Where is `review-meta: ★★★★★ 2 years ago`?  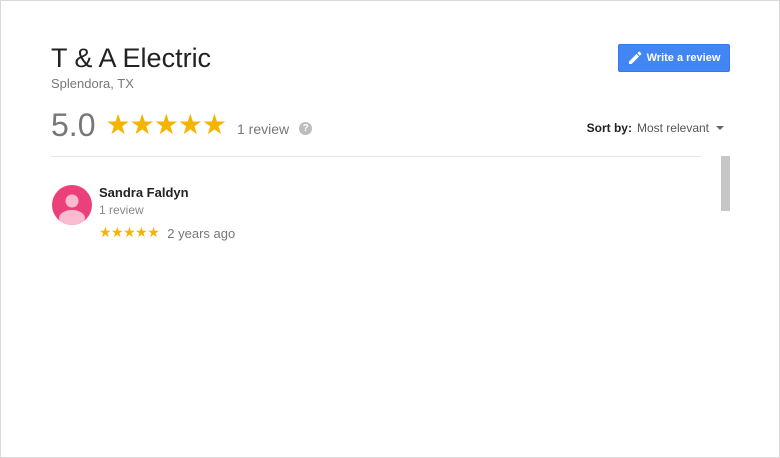 review-meta: ★★★★★ 2 years ago is located at coordinates (167, 233).